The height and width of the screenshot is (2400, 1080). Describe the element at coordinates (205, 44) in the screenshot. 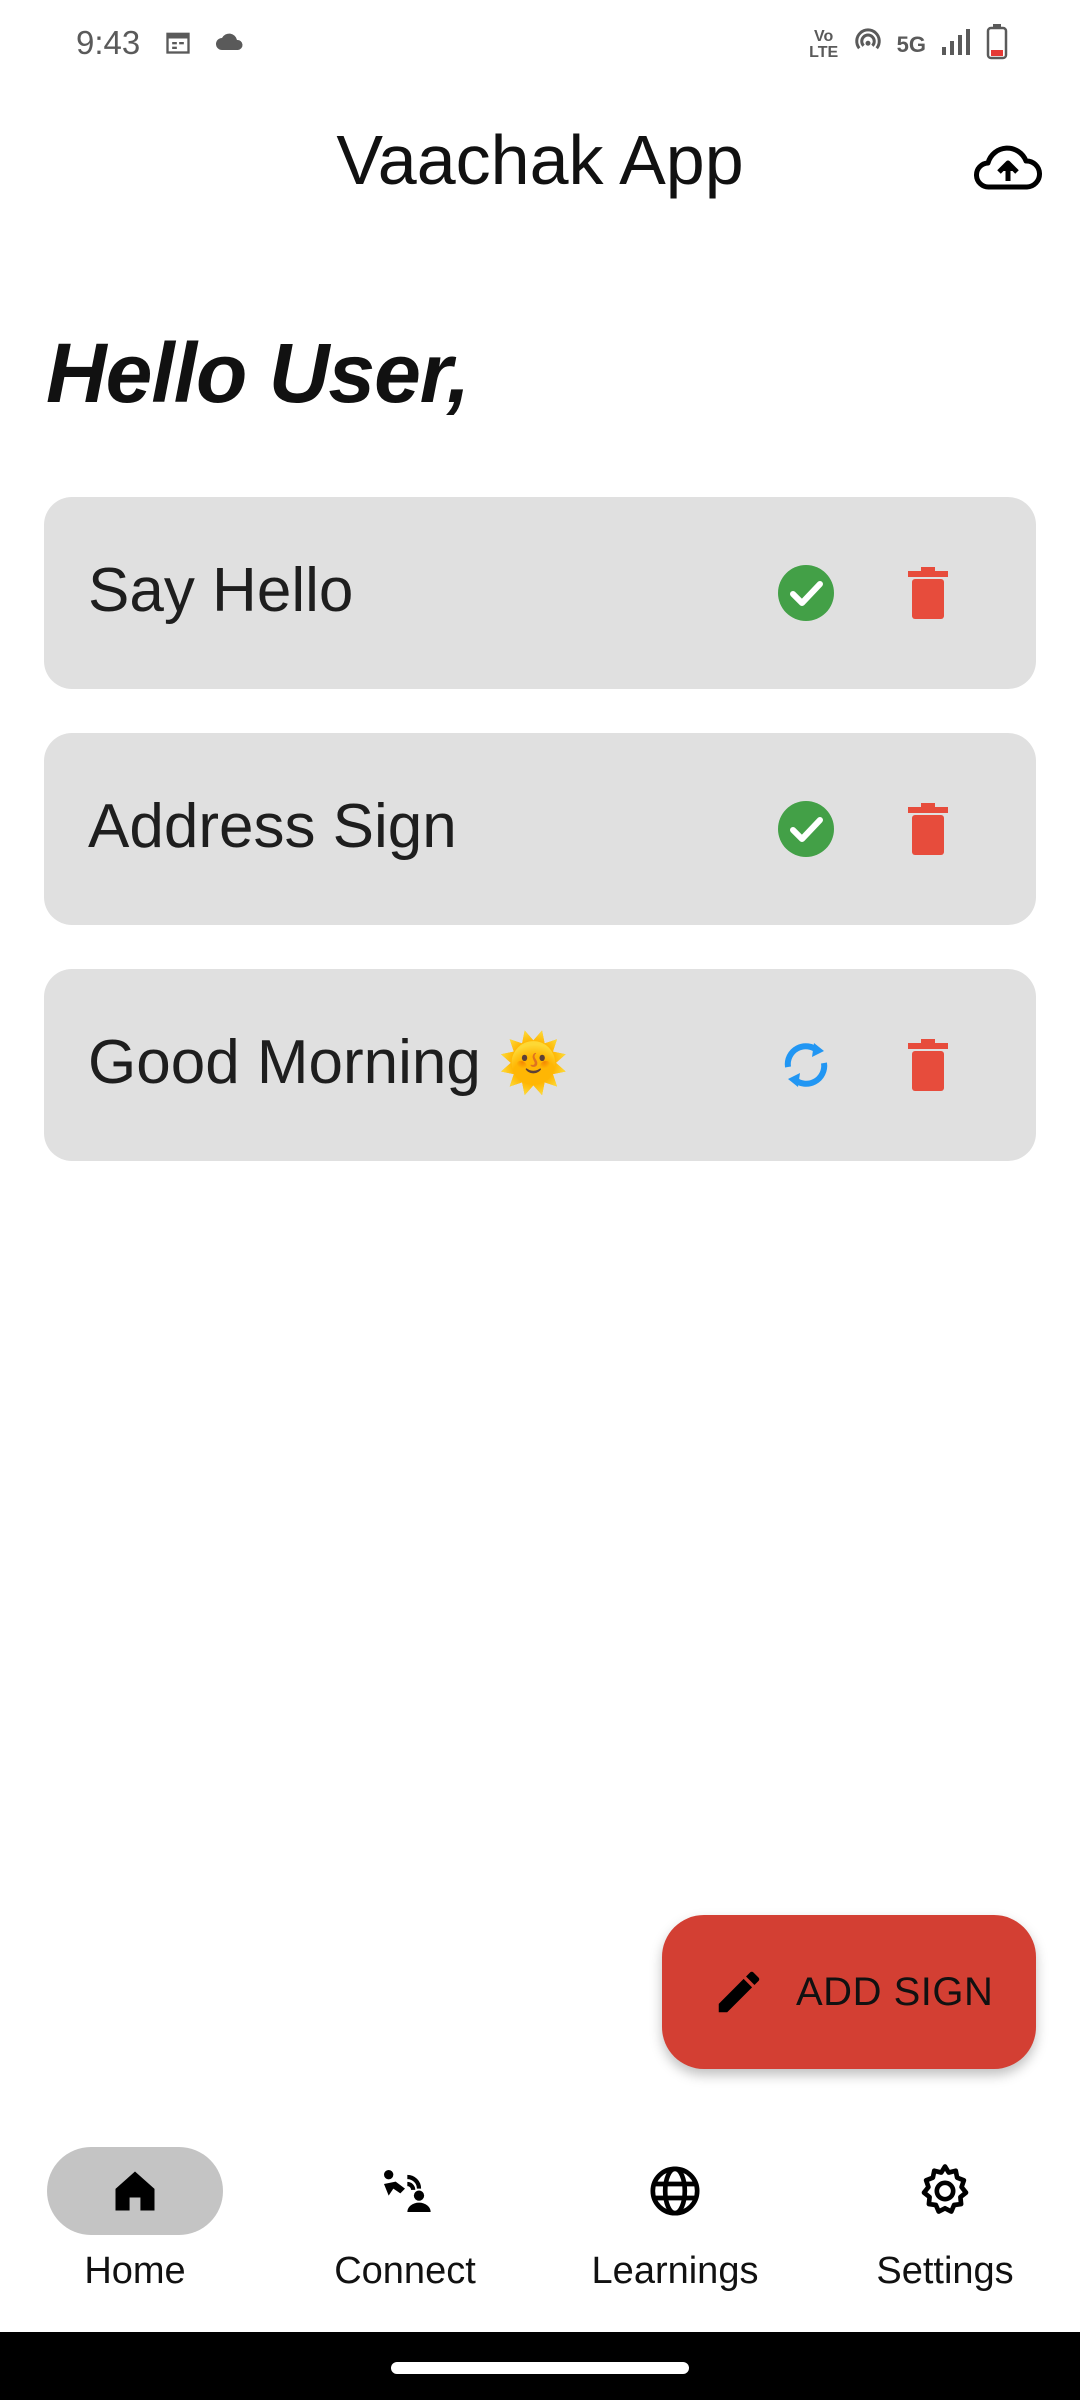

I see `status-left-icons` at that location.